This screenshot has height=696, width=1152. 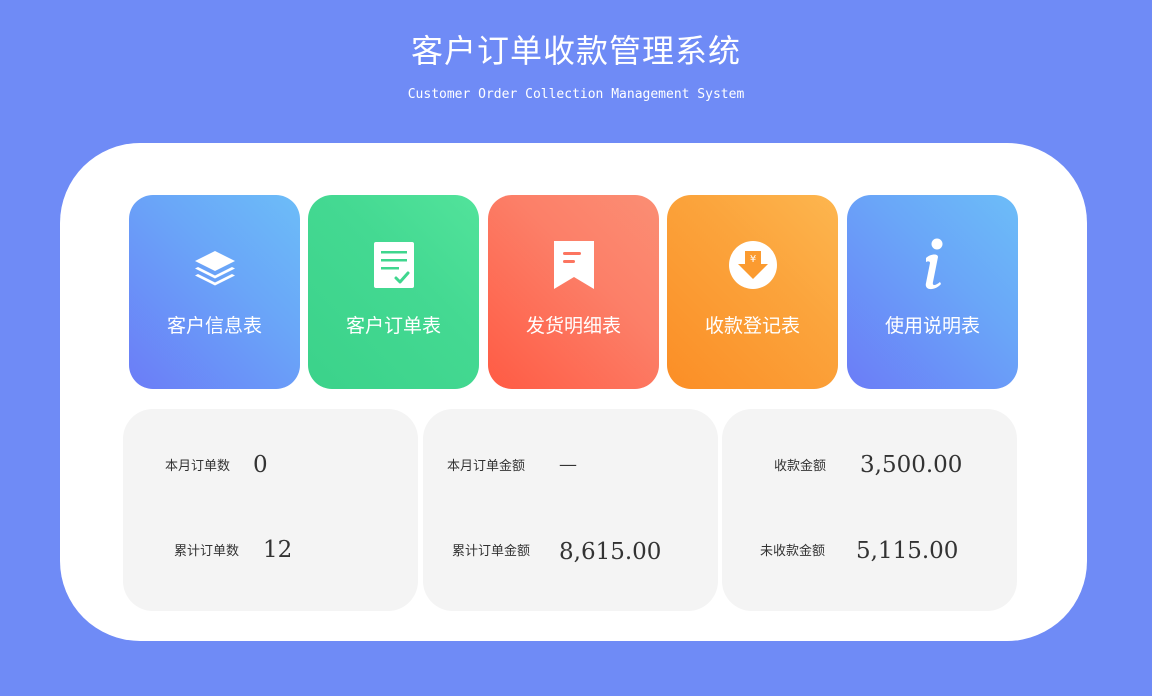 What do you see at coordinates (800, 466) in the screenshot?
I see `received-amount-label: 收款金额` at bounding box center [800, 466].